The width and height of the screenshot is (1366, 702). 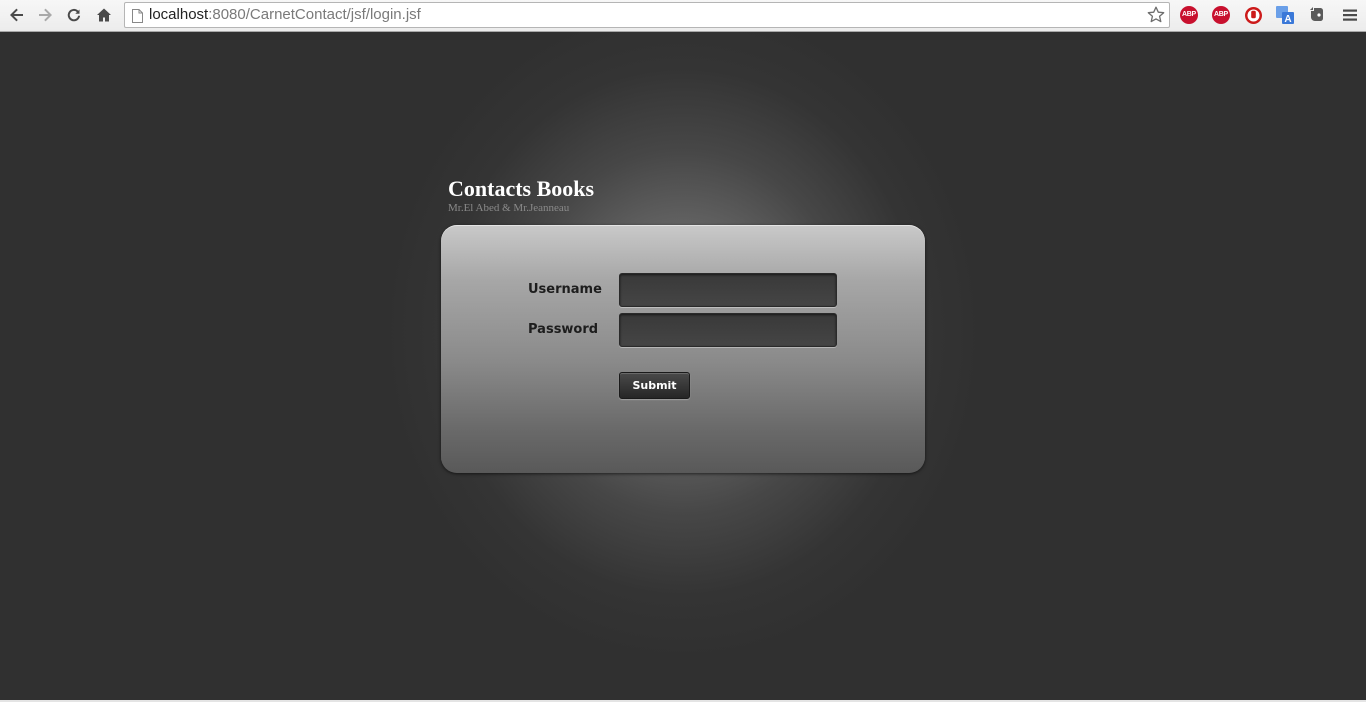 I want to click on password-label: Password, so click(x=563, y=329).